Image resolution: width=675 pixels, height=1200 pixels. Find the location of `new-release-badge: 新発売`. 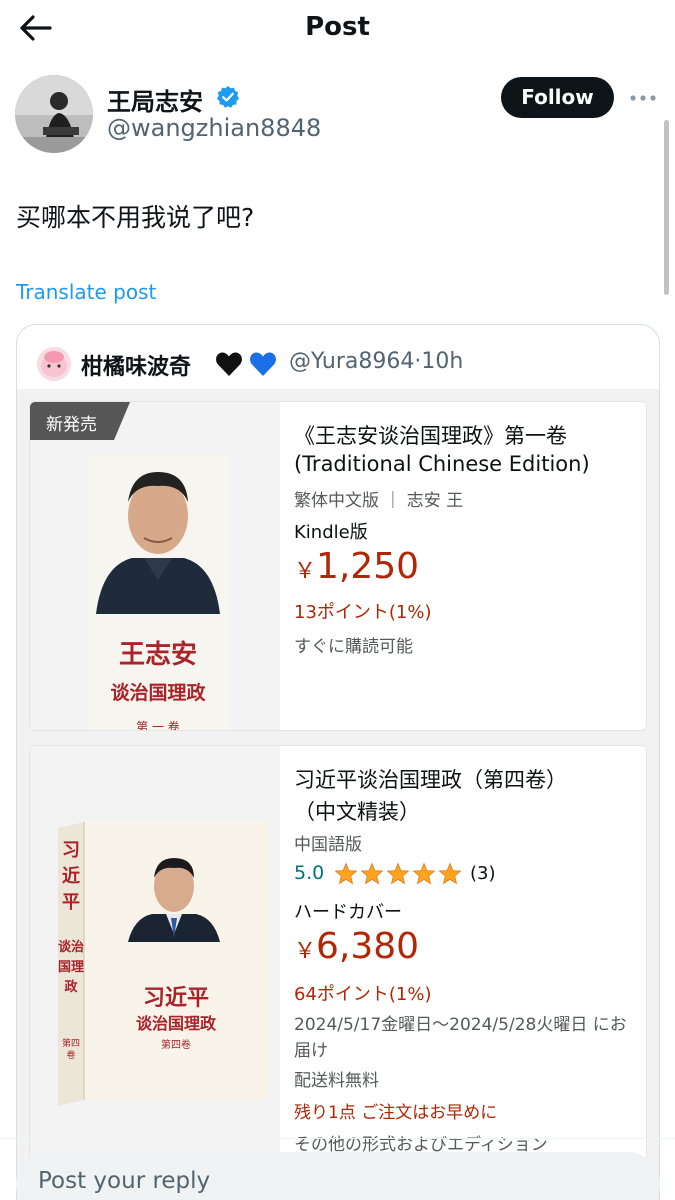

new-release-badge: 新発売 is located at coordinates (80, 421).